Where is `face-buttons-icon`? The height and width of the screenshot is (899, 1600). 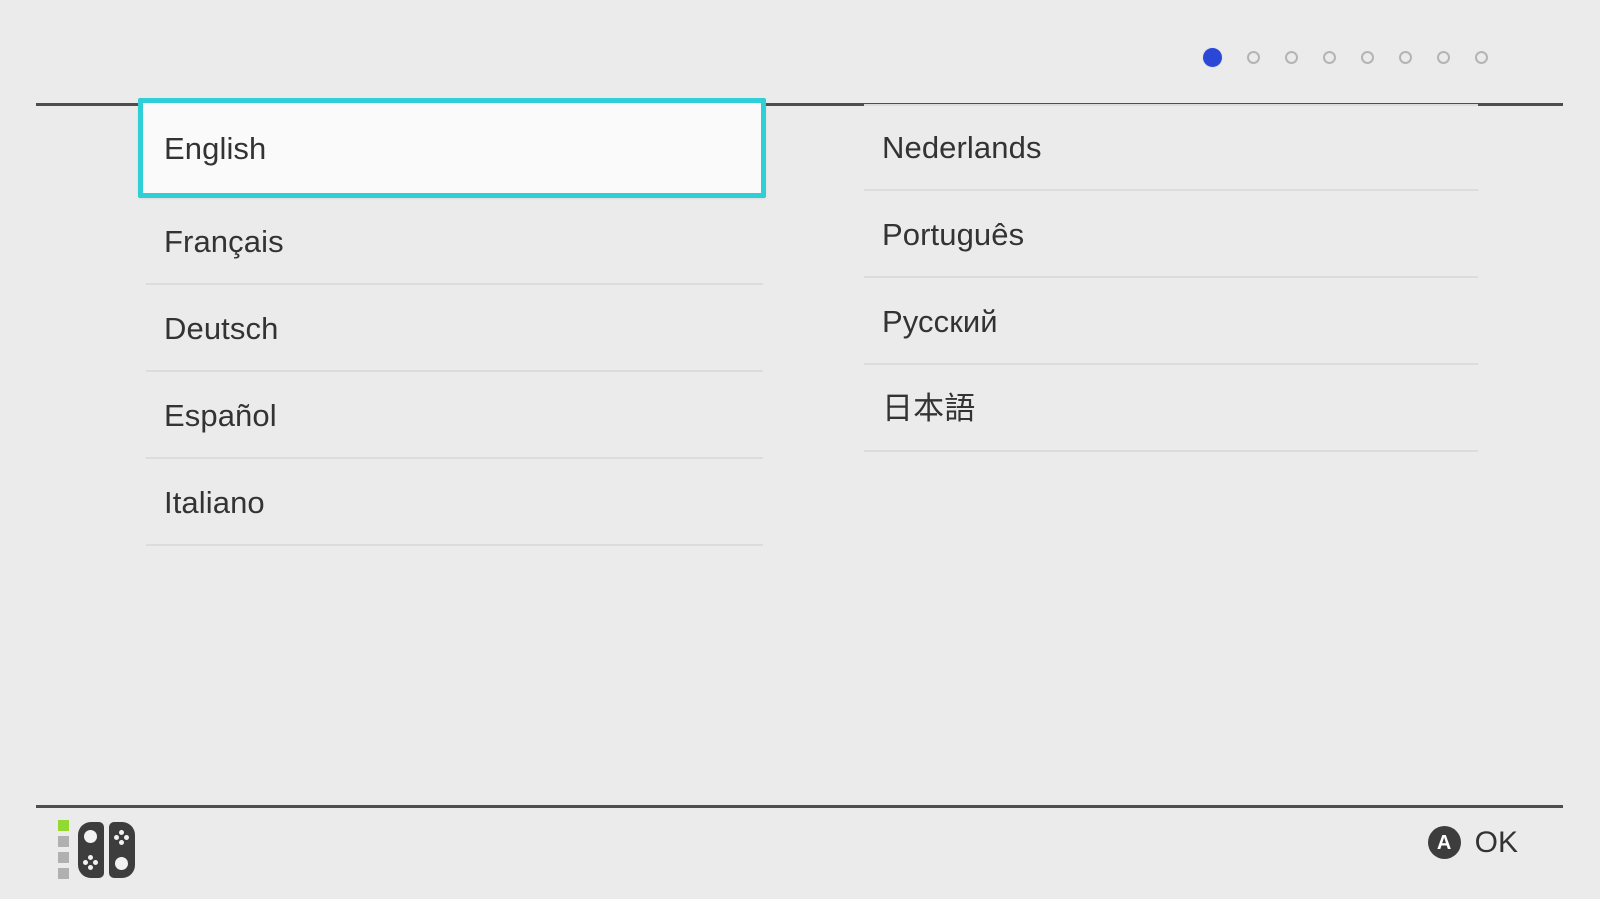 face-buttons-icon is located at coordinates (121, 837).